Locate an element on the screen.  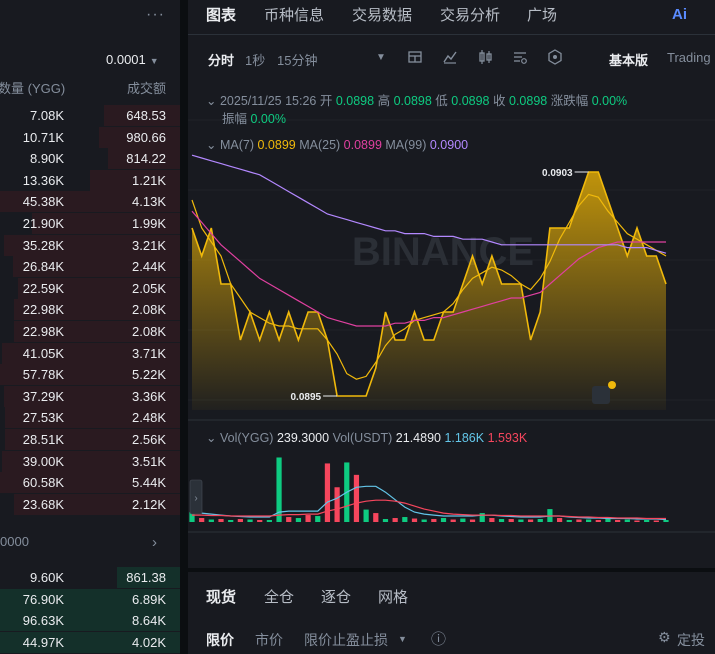
bid-row: 96.63K 8.64K is located at coordinates (90, 621).